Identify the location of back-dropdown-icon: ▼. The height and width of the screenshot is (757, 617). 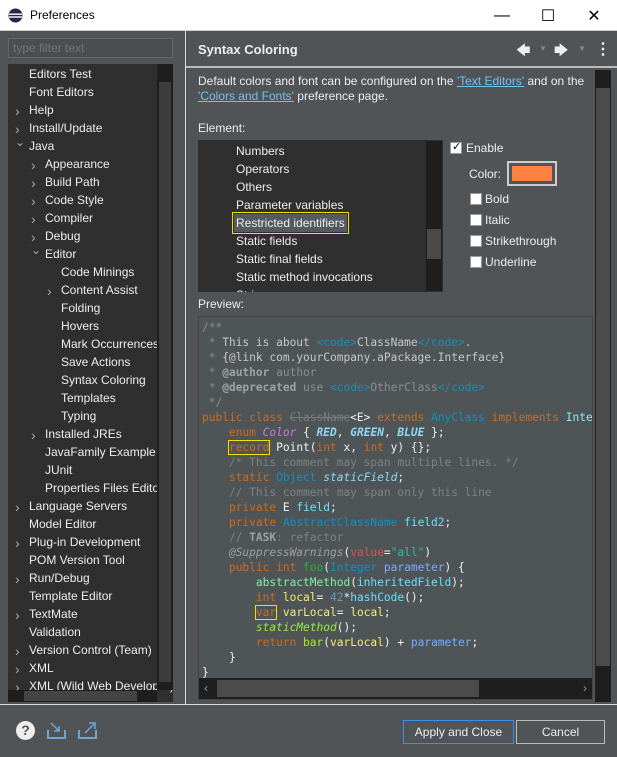
(543, 48).